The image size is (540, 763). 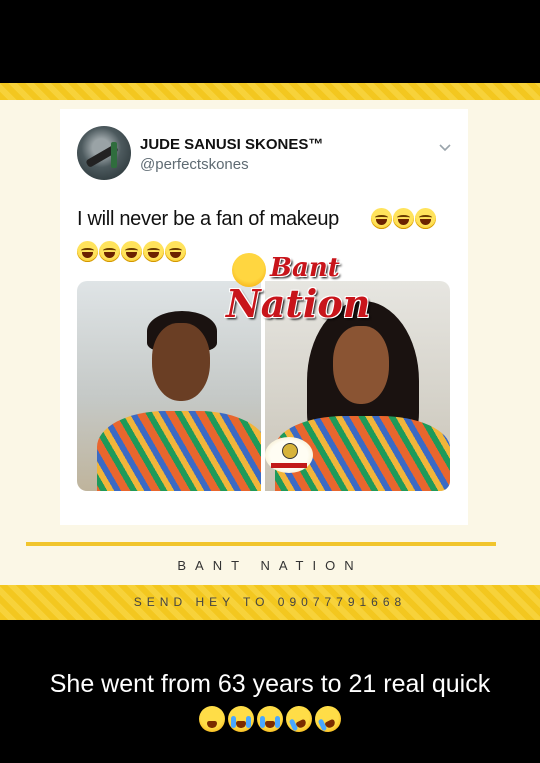 What do you see at coordinates (270, 565) in the screenshot?
I see `brand-label: BANT NATION` at bounding box center [270, 565].